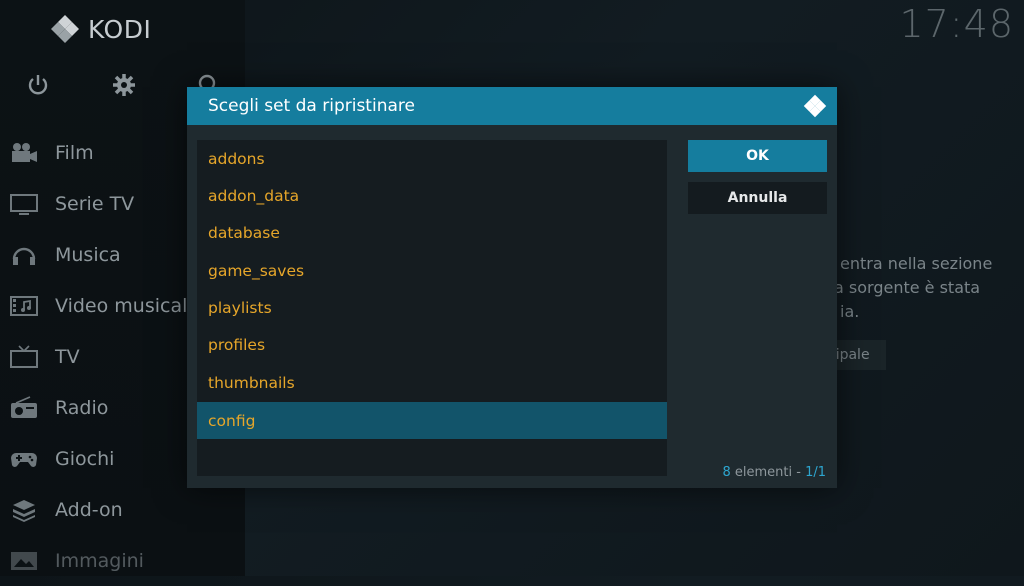 The height and width of the screenshot is (586, 1024). I want to click on app-name: KODI, so click(120, 29).